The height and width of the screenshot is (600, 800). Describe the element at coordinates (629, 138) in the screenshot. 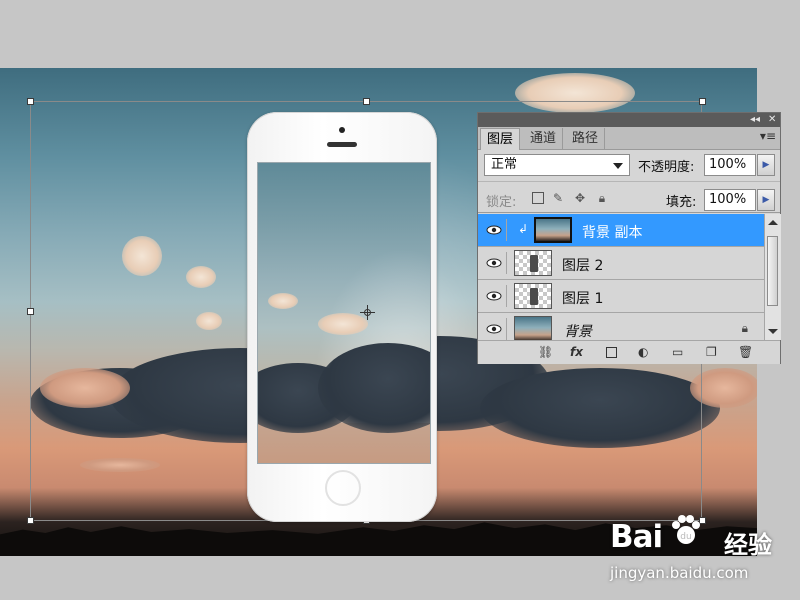

I see `panel-tabs: 图层 通道 路径 ▾≡` at that location.